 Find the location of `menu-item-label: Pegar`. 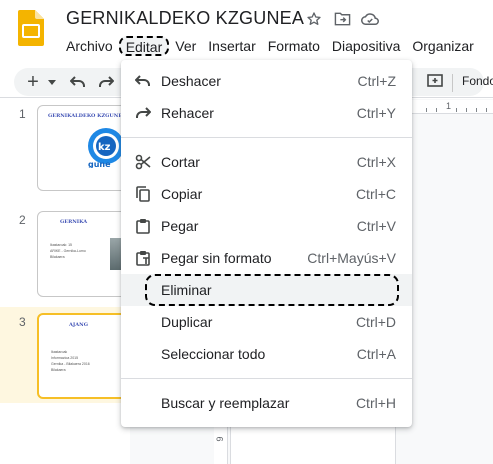

menu-item-label: Pegar is located at coordinates (180, 226).